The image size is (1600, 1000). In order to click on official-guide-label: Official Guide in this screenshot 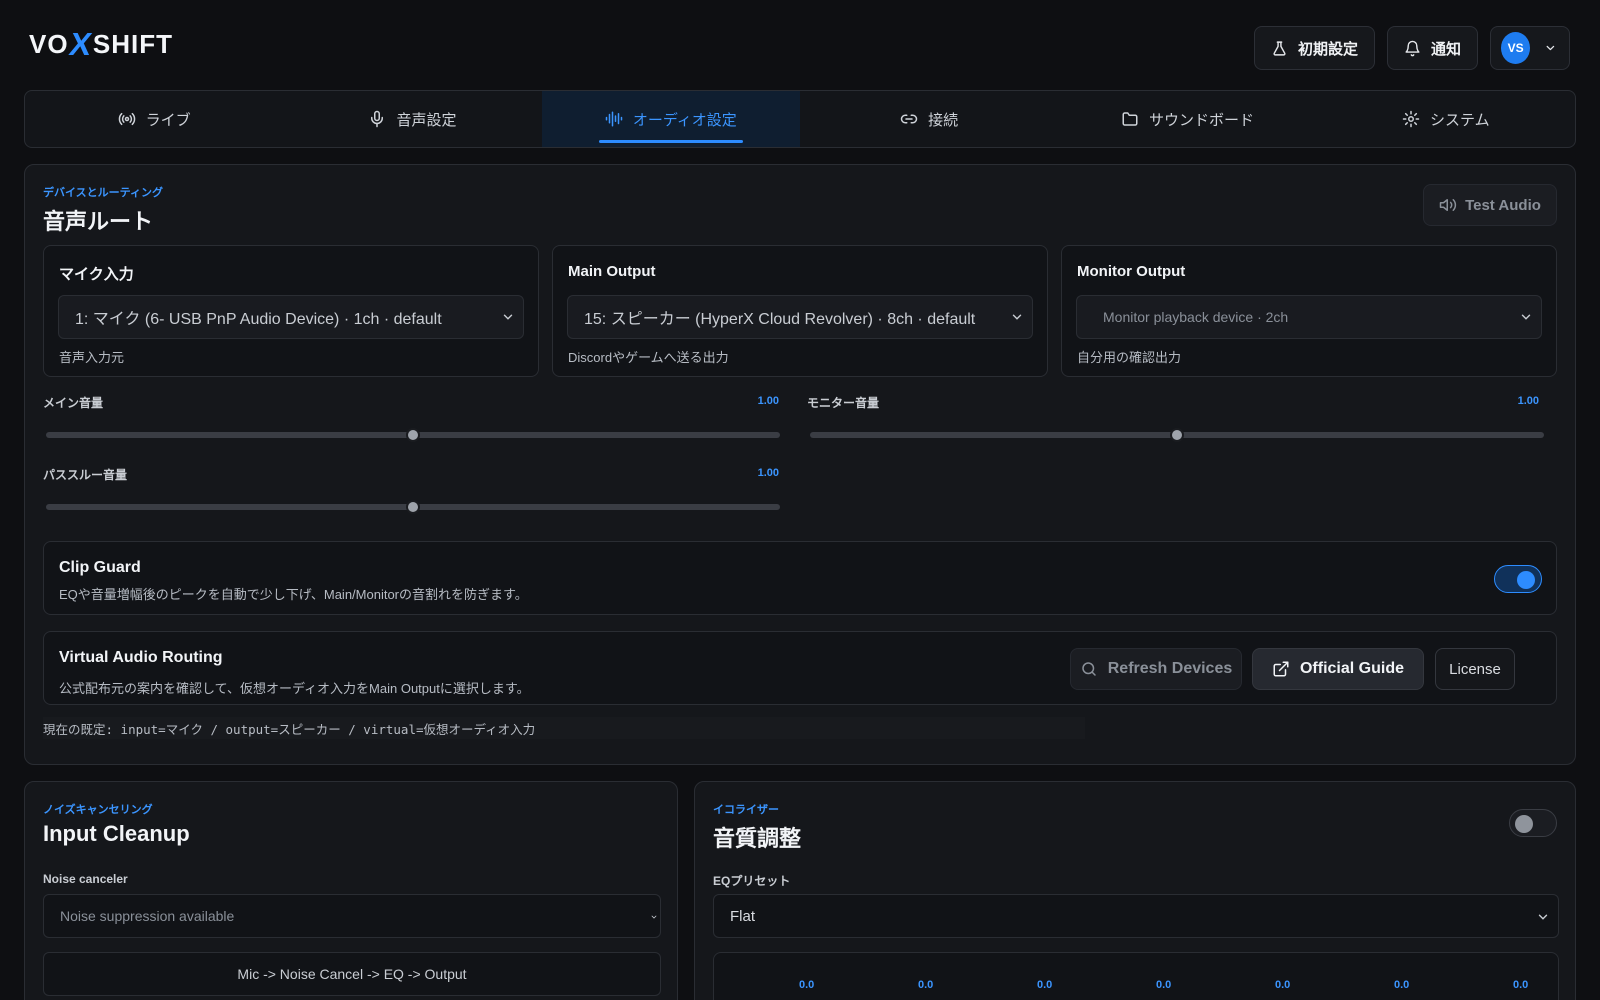, I will do `click(1351, 668)`.